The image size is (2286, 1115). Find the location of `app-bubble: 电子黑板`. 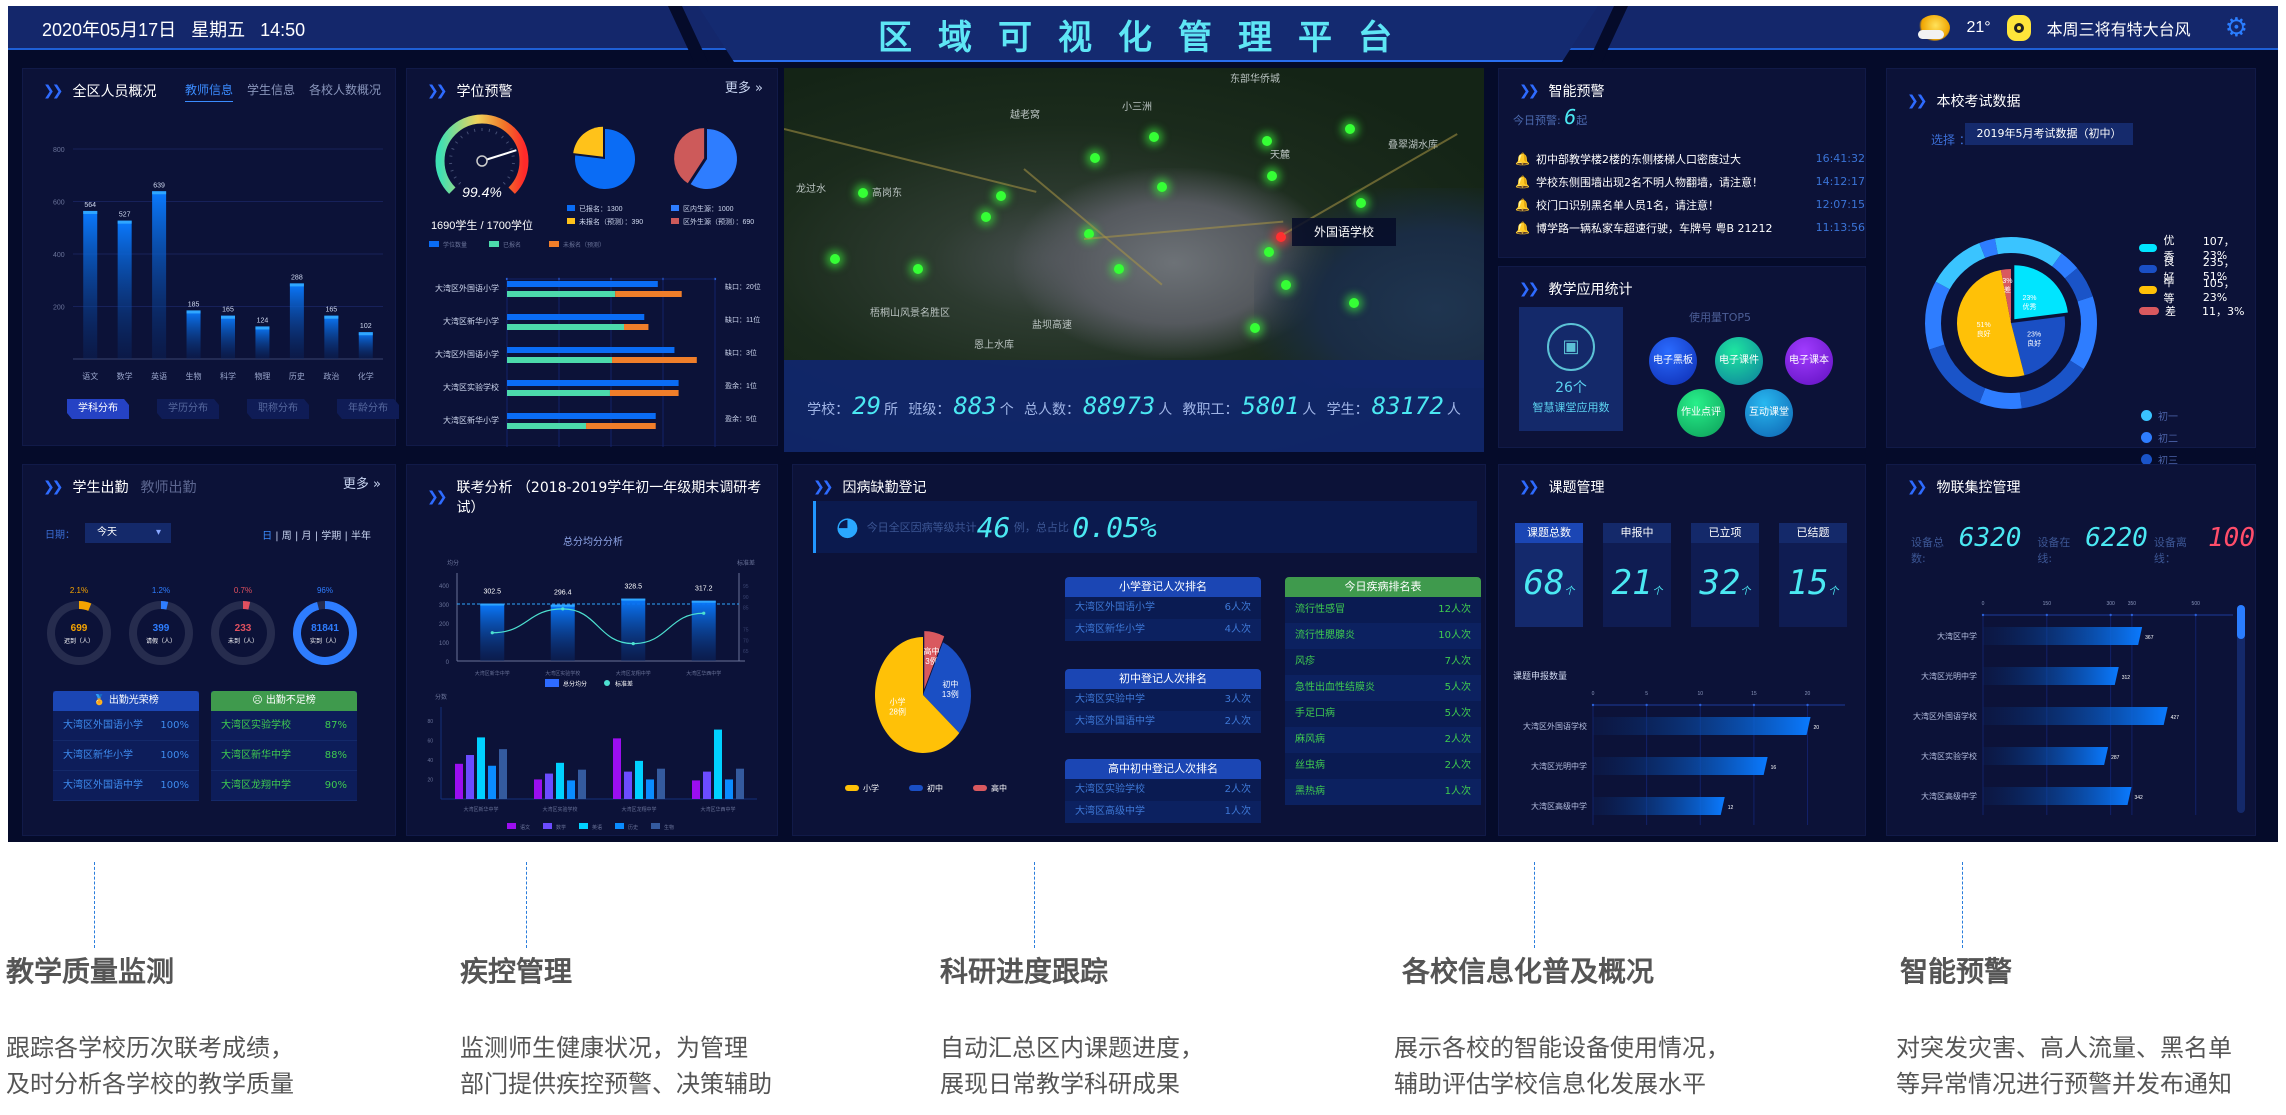

app-bubble: 电子黑板 is located at coordinates (1673, 361).